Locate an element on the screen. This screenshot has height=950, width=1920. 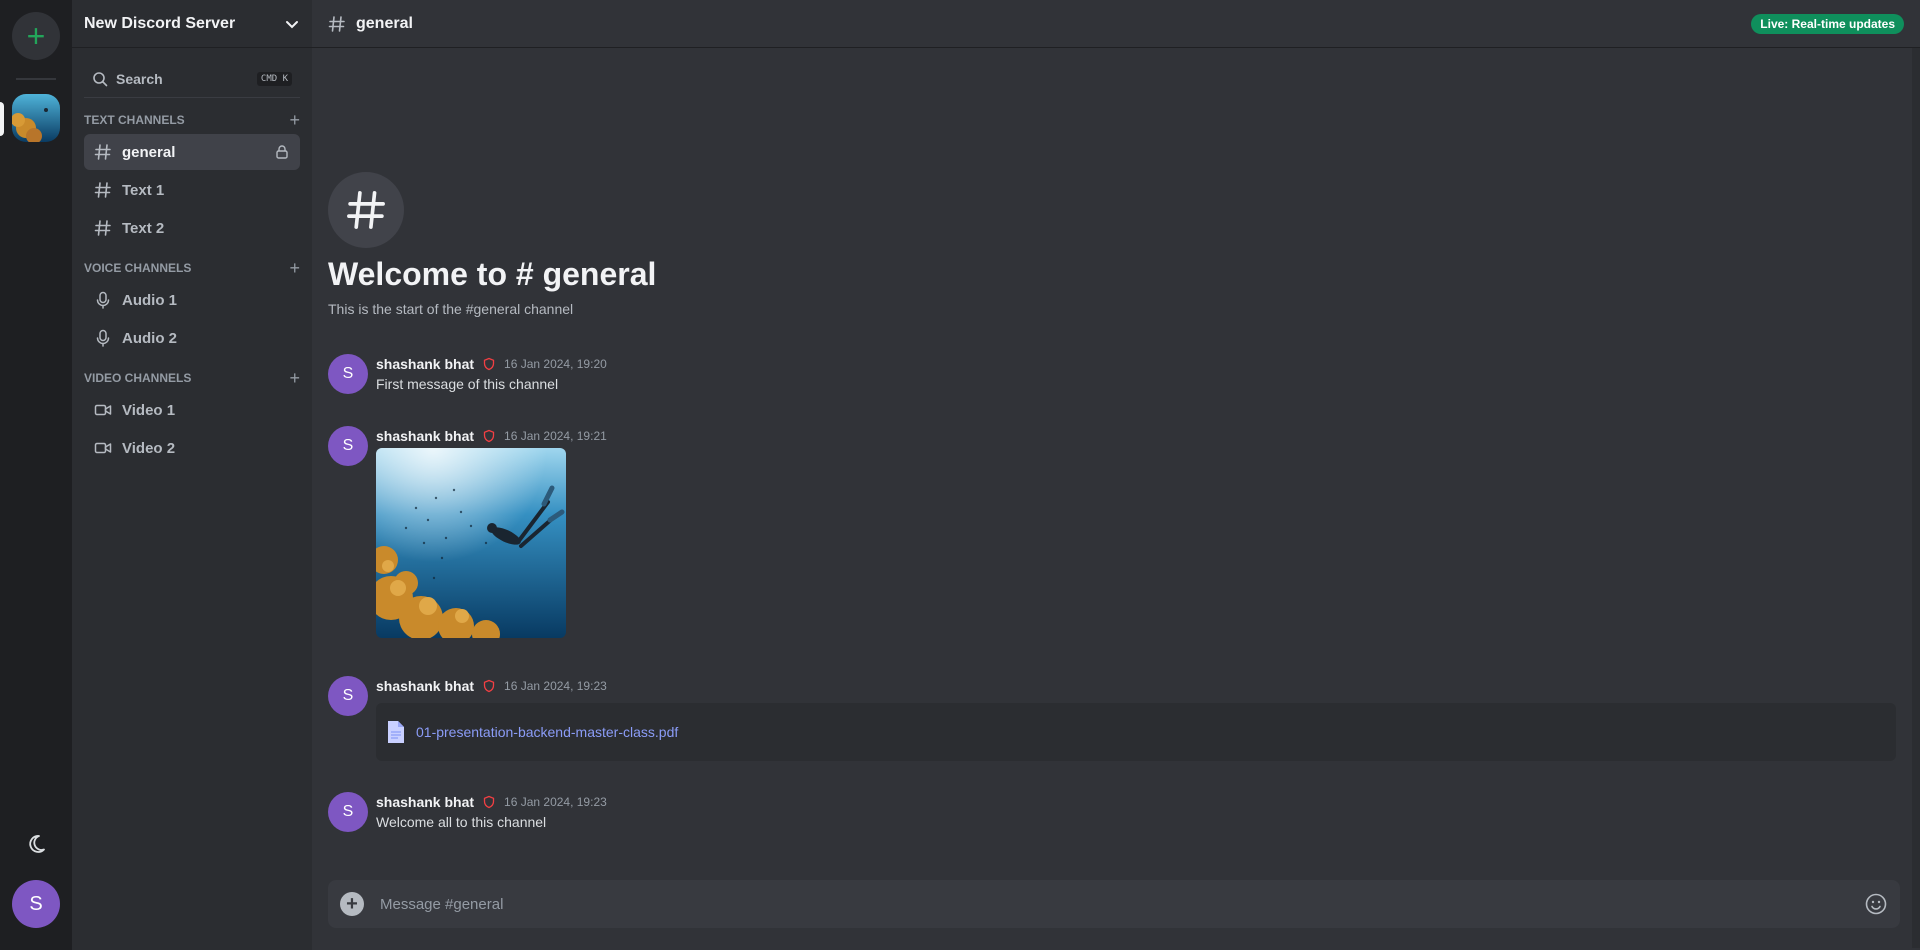
message-text: First message of this channel is located at coordinates (467, 384).